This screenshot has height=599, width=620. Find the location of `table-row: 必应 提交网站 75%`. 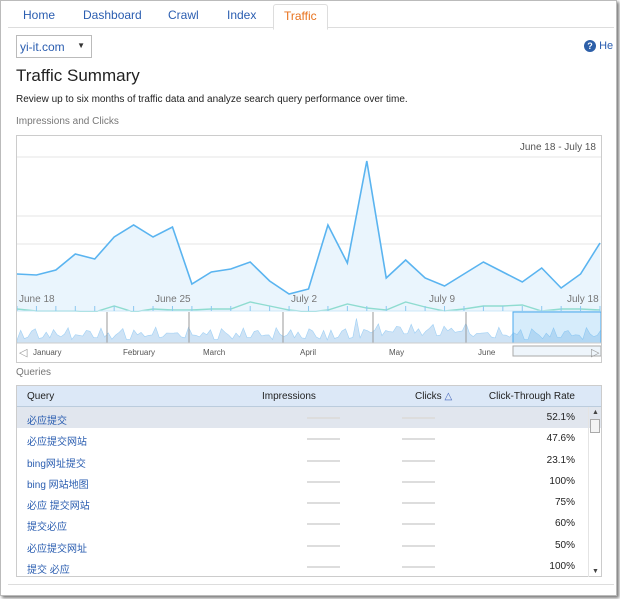

table-row: 必应 提交网站 75% is located at coordinates (309, 502).